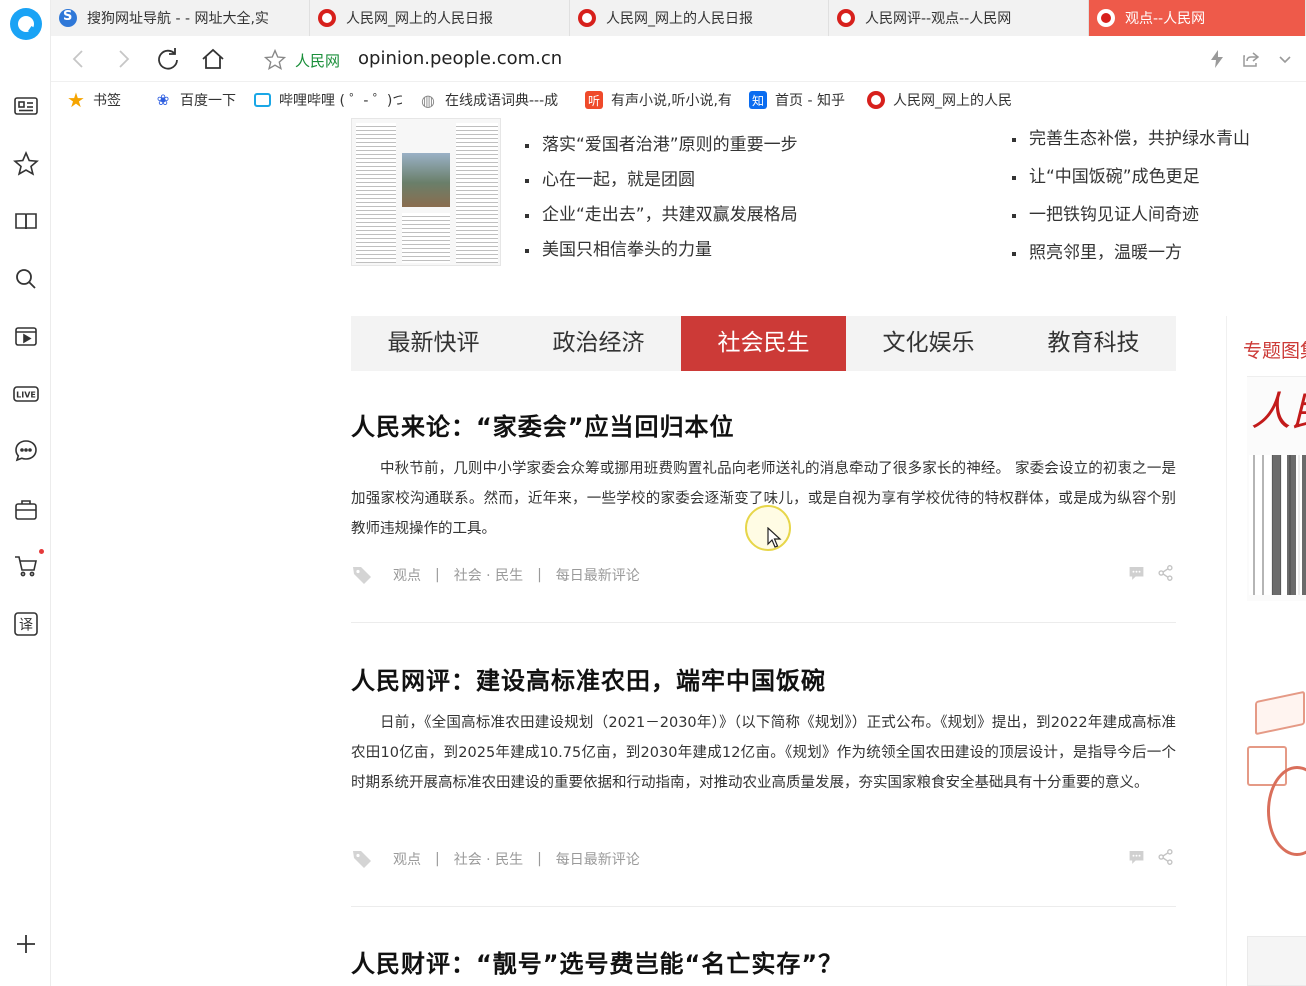  I want to click on topic-illustration, so click(1276, 766).